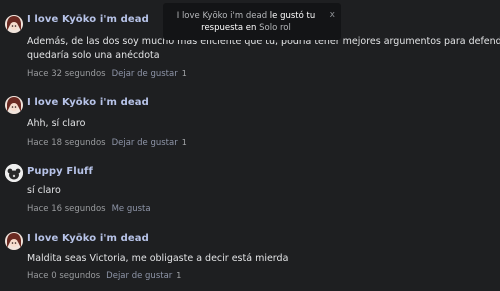  What do you see at coordinates (93, 55) in the screenshot?
I see `comment-text: quedaría solo una anécdota` at bounding box center [93, 55].